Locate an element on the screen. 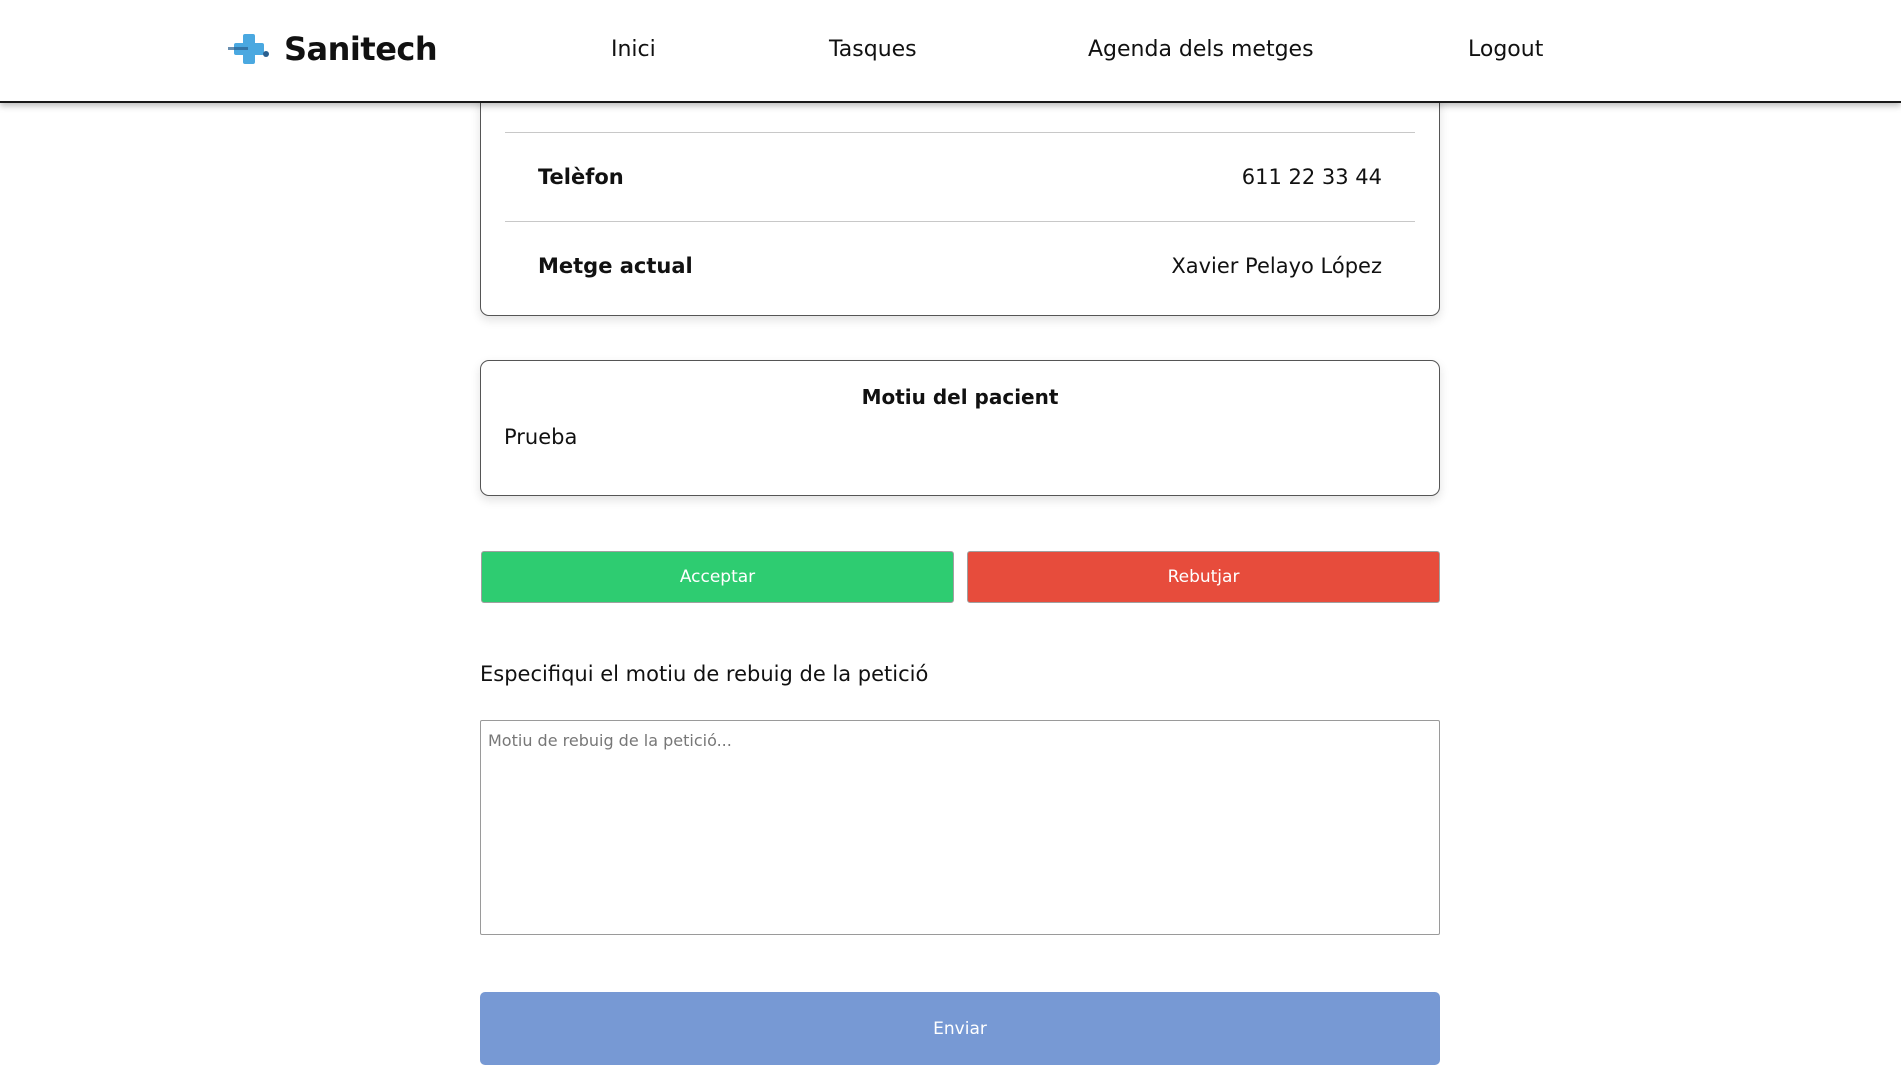  patient-reason-card: Motiu del pacient Prueba is located at coordinates (960, 428).